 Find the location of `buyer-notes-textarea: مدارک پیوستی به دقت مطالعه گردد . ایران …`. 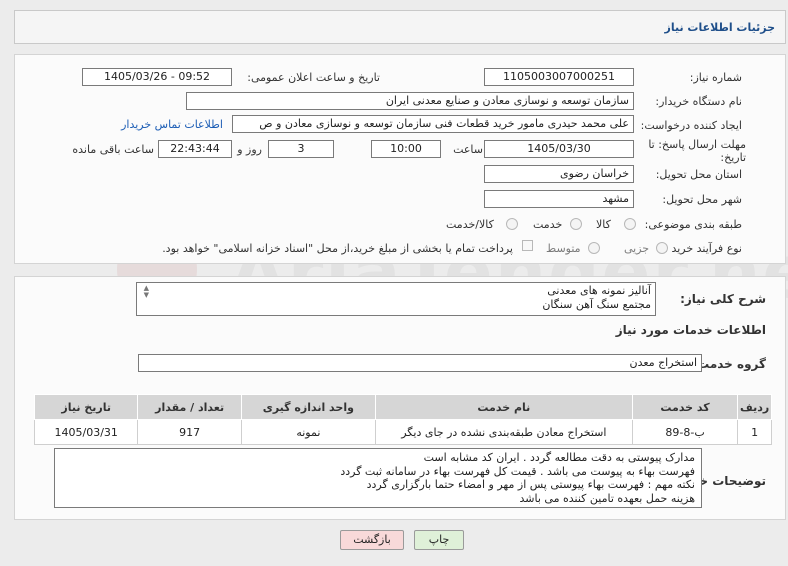

buyer-notes-textarea: مدارک پیوستی به دقت مطالعه گردد . ایران … is located at coordinates (378, 478).